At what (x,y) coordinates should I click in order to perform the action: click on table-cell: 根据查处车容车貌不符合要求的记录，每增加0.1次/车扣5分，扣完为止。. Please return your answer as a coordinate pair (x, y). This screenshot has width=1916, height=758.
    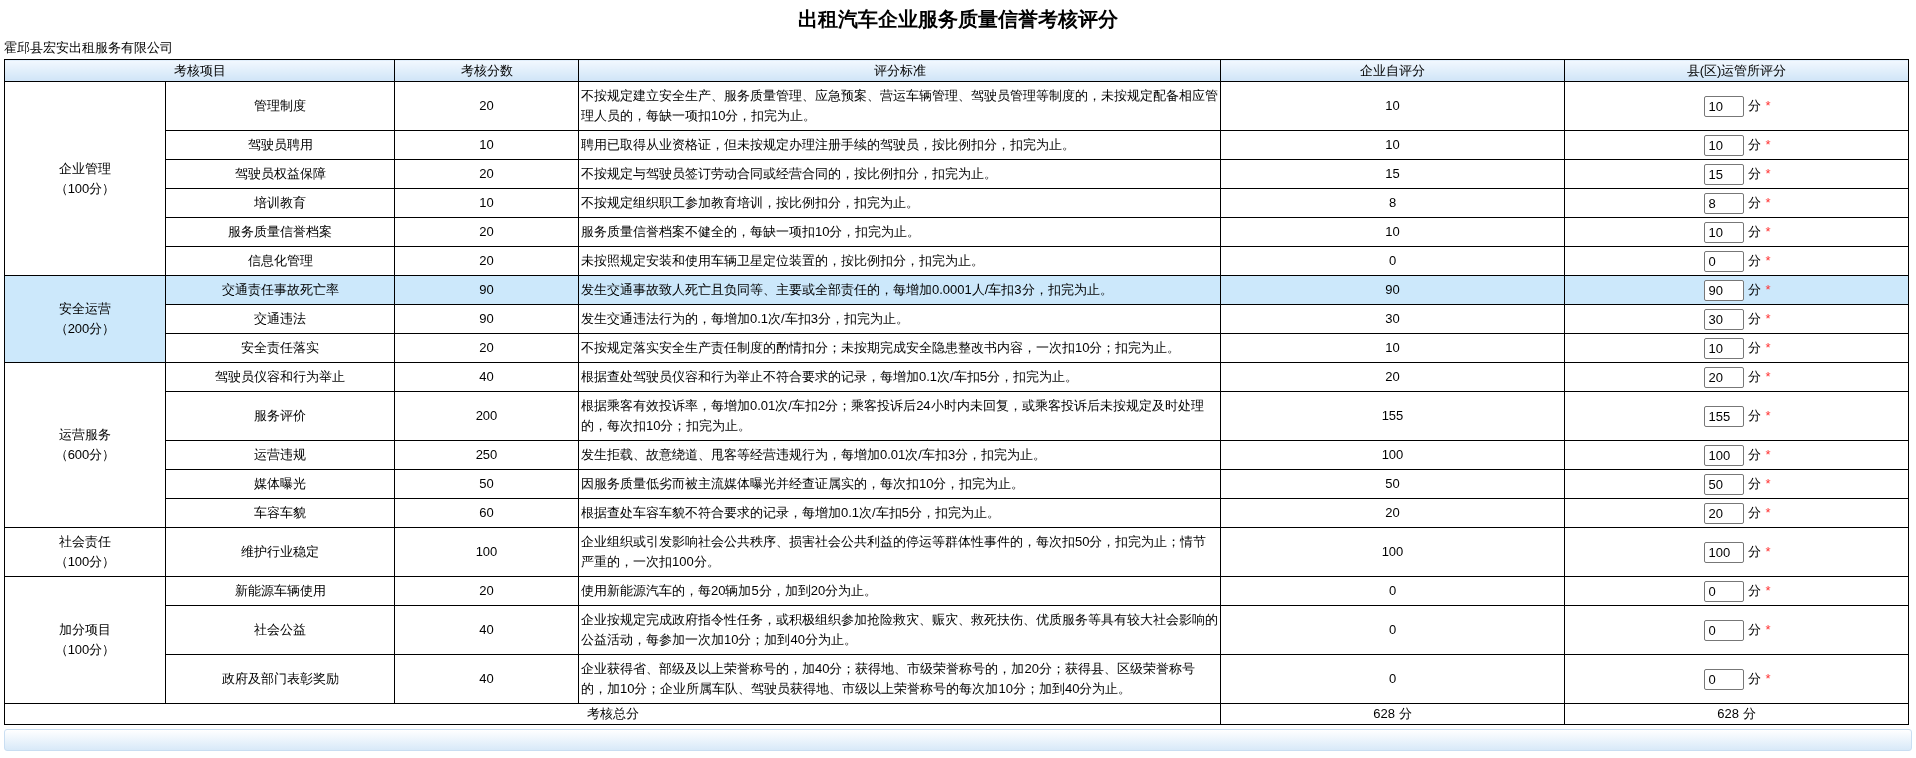
    Looking at the image, I should click on (899, 513).